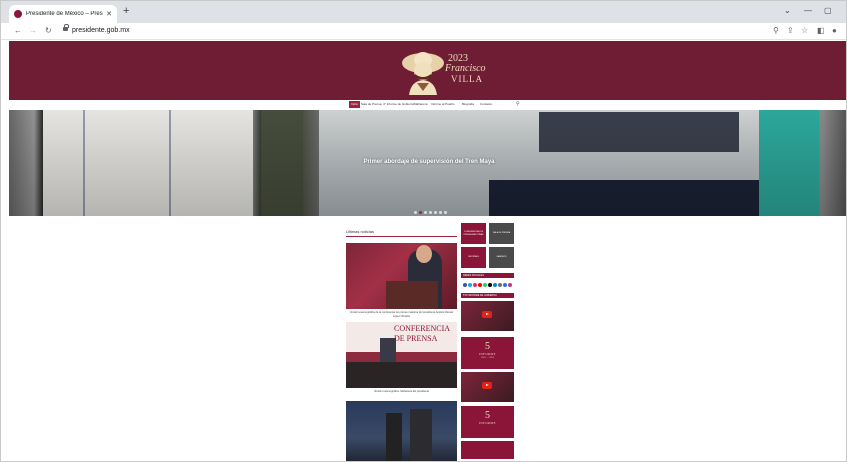  Describe the element at coordinates (421, 104) in the screenshot. I see `nav-item-mananera: Mañanera` at that location.